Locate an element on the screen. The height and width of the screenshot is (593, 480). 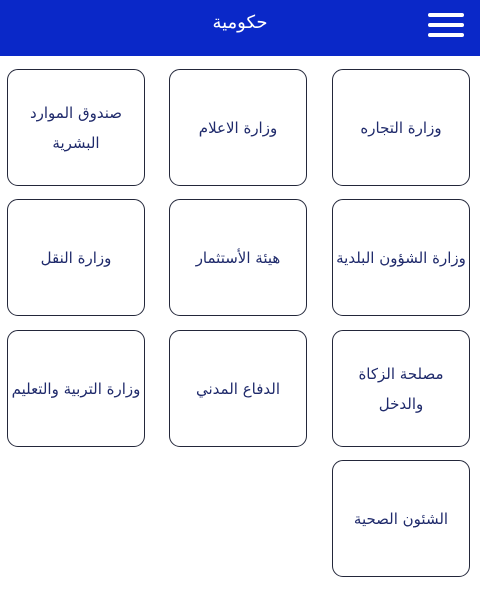
tile-label: مصلحة الزكاة والدخل is located at coordinates (401, 388).